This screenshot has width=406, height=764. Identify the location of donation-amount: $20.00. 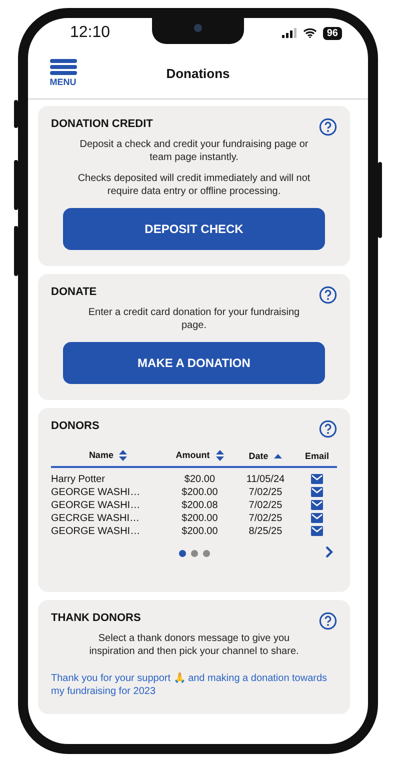
(200, 480).